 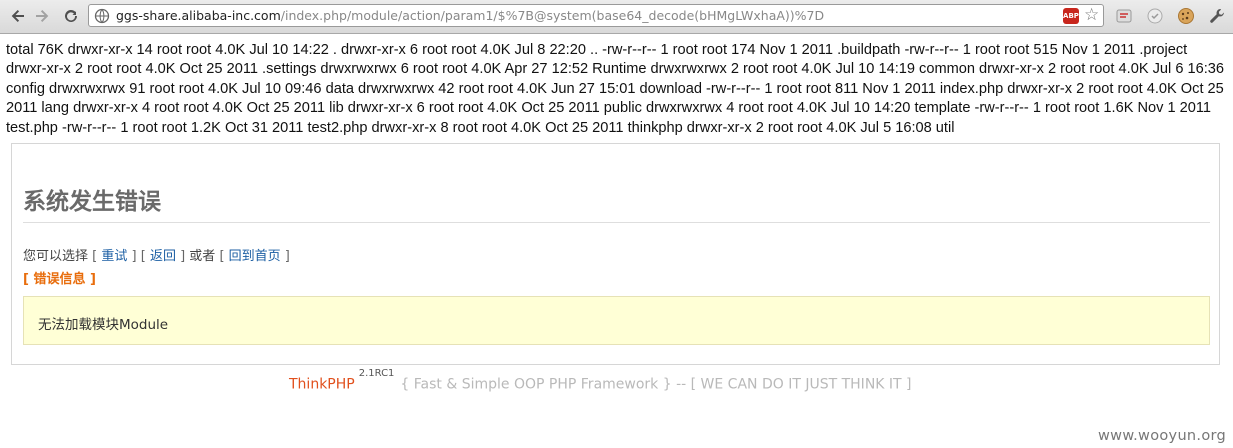 What do you see at coordinates (56, 256) in the screenshot?
I see `choice-prefix: 您可以选择` at bounding box center [56, 256].